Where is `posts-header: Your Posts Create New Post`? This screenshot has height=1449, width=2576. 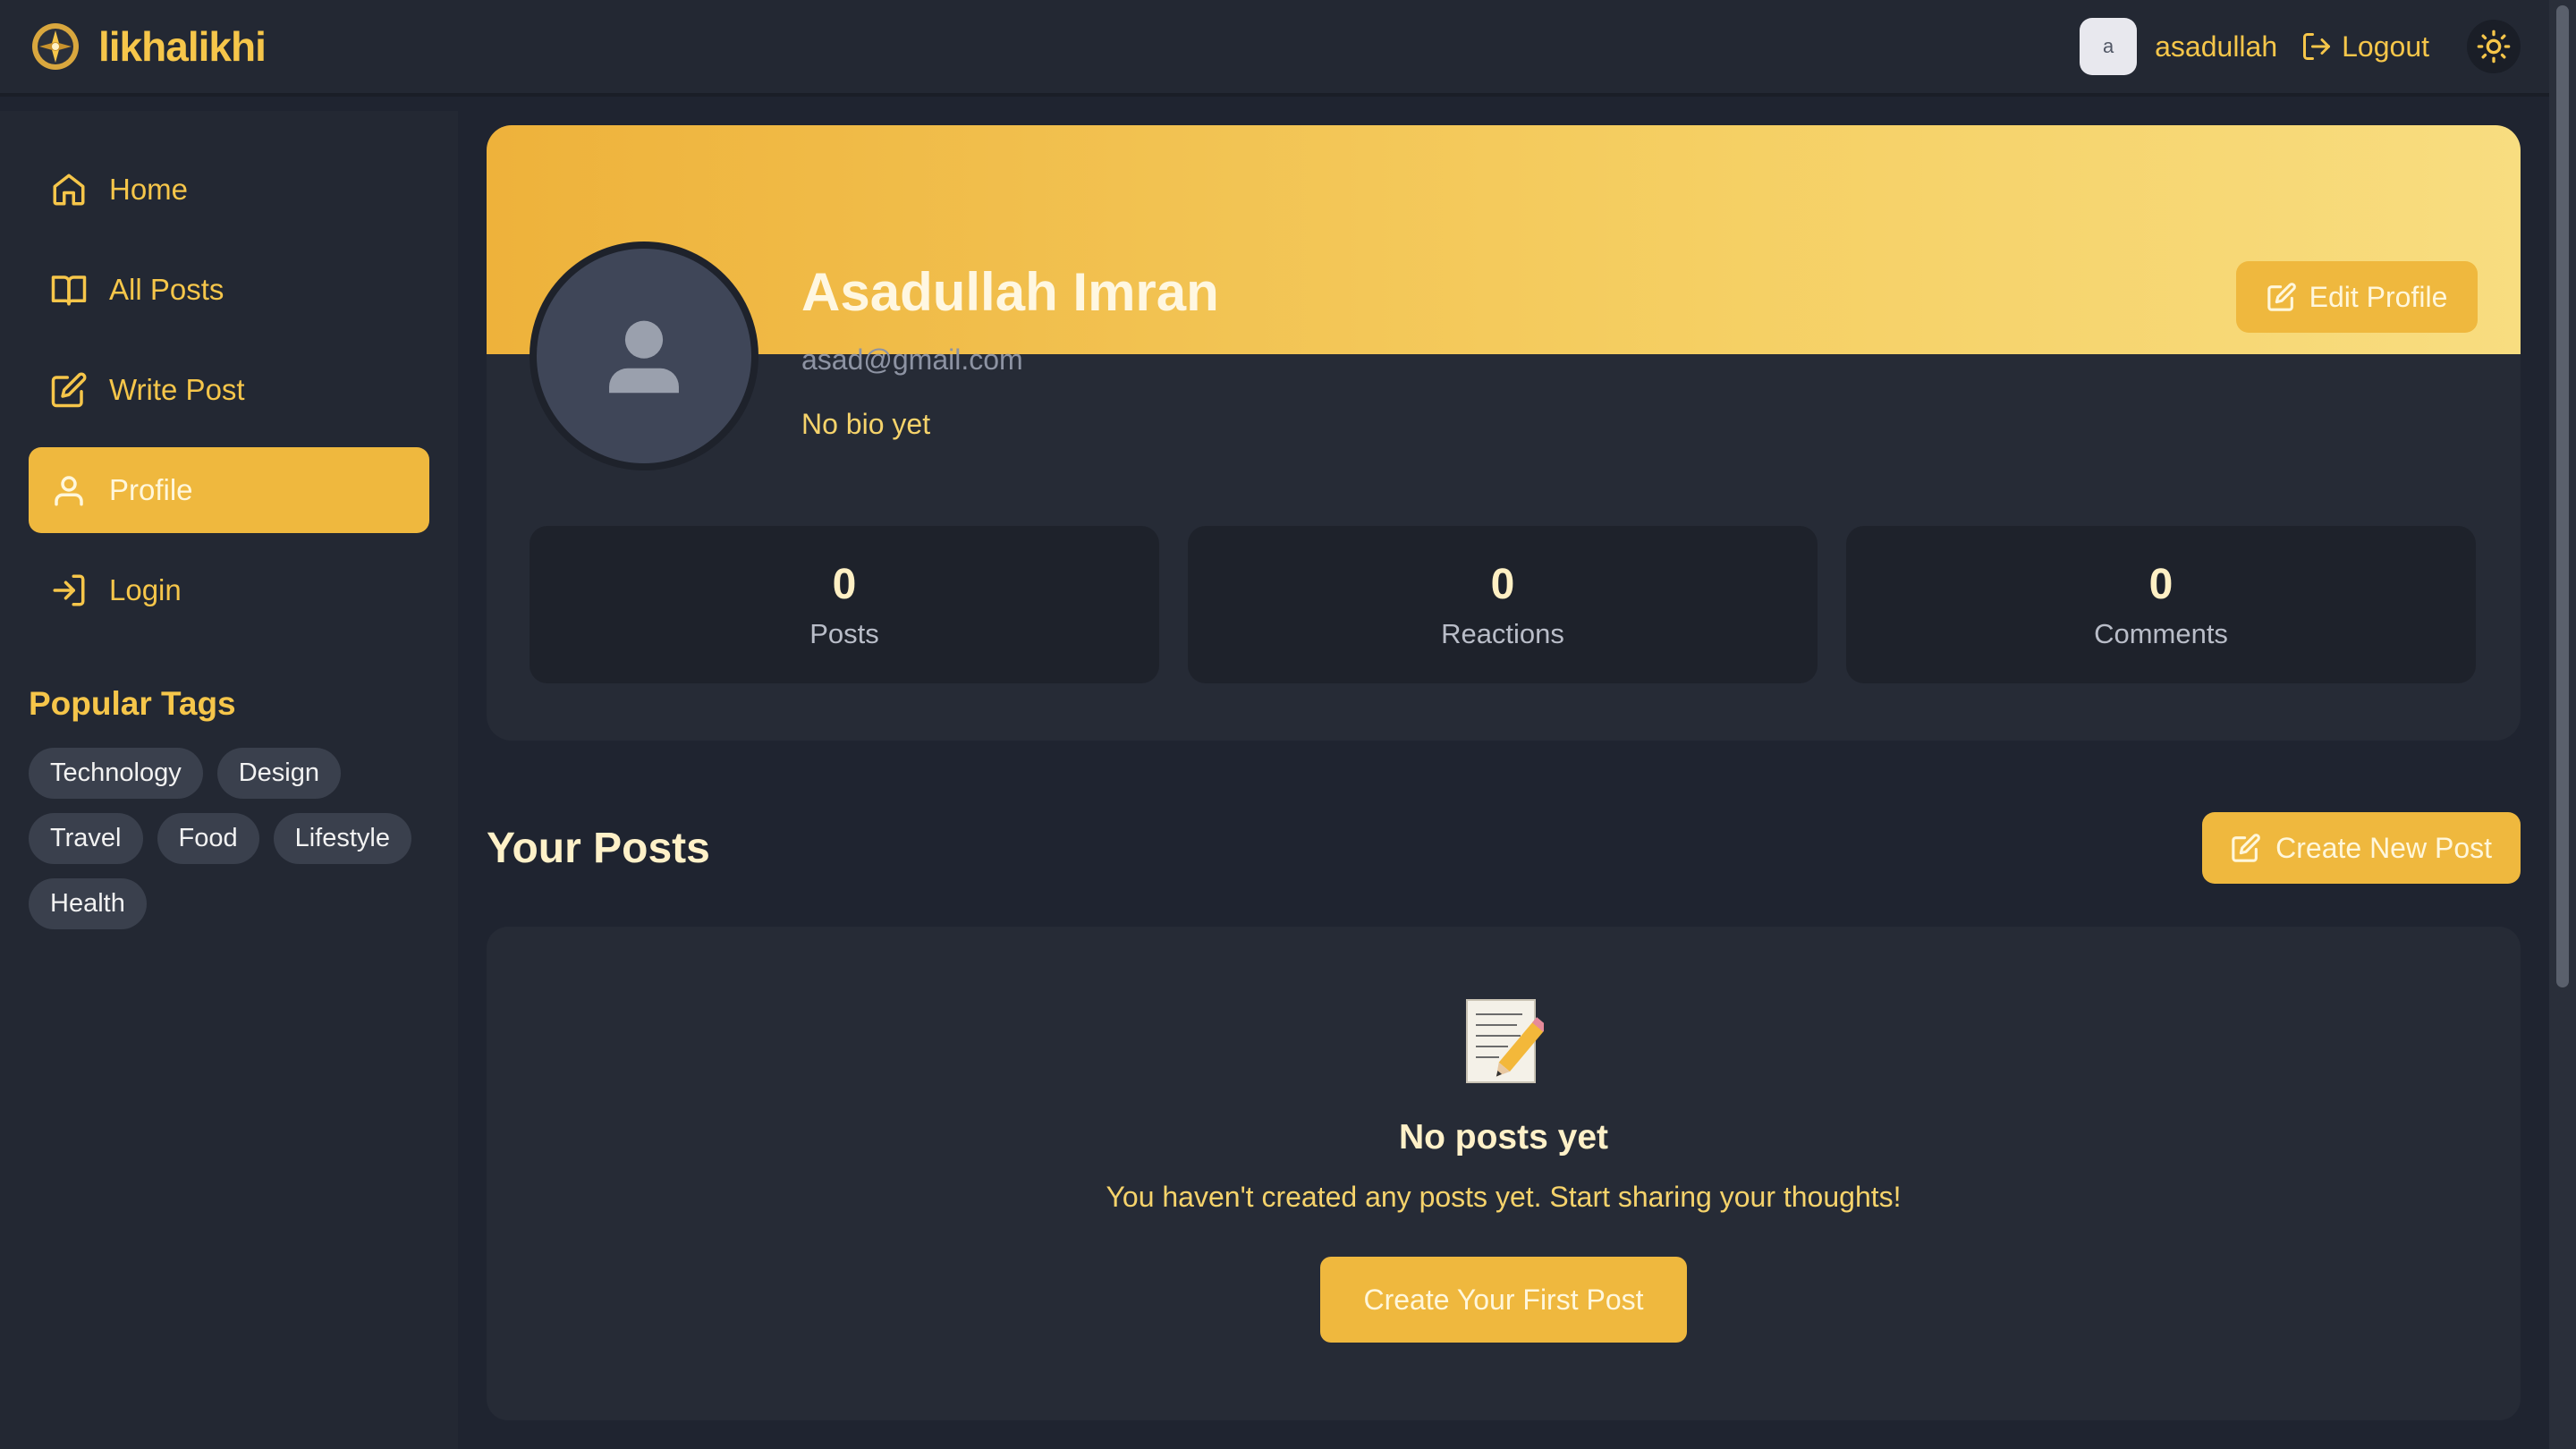
posts-header: Your Posts Create New Post is located at coordinates (1504, 848).